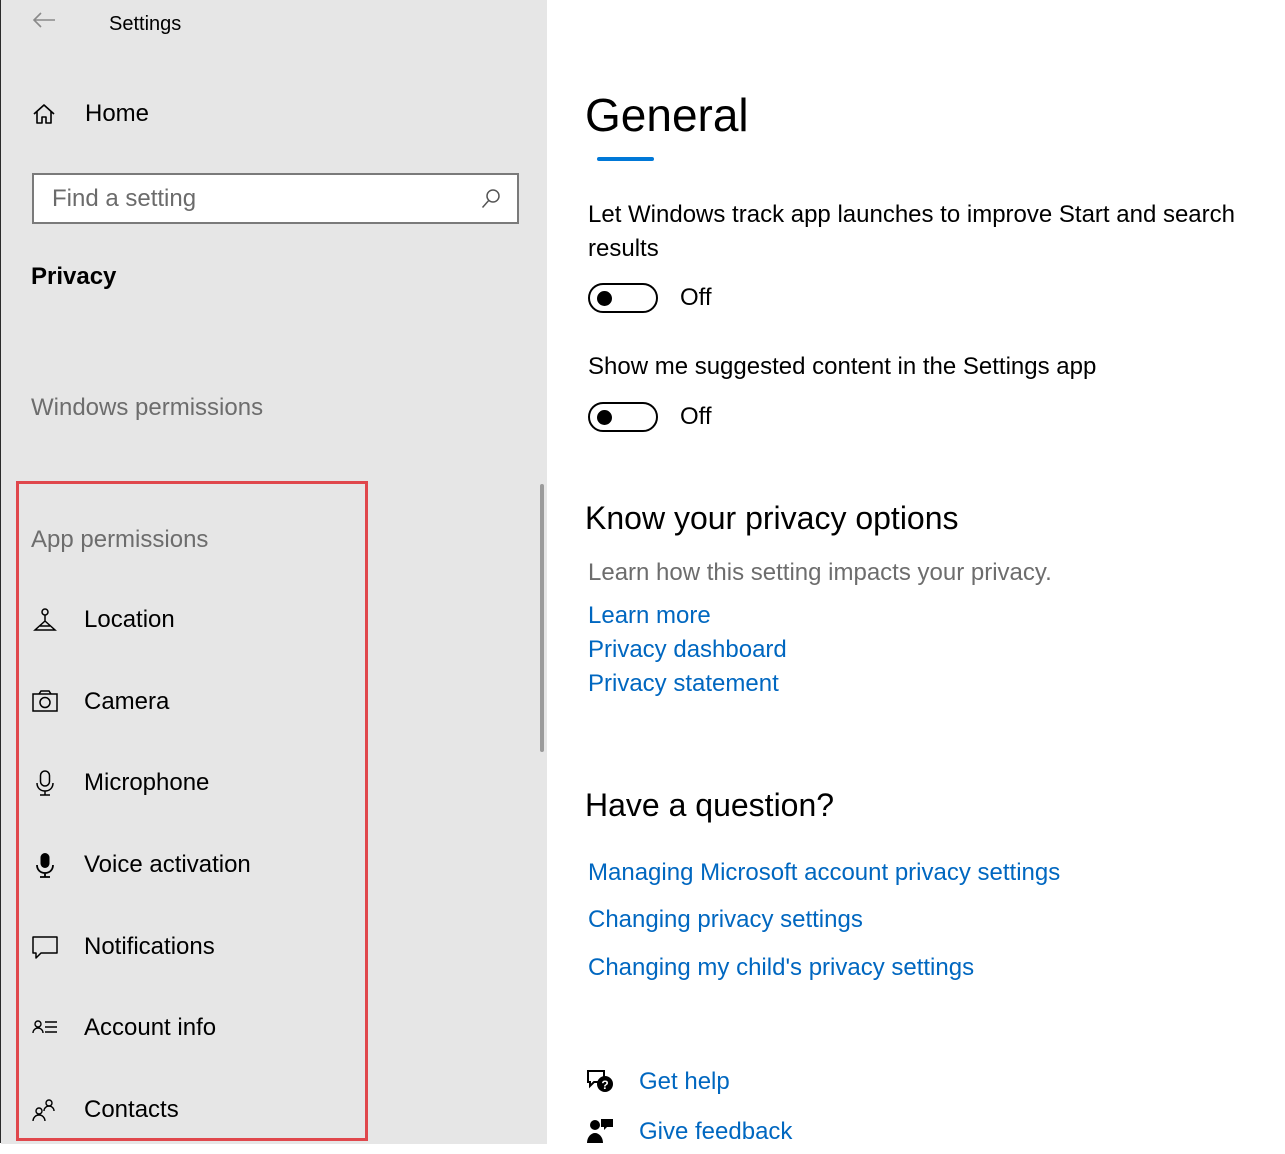 Image resolution: width=1285 pixels, height=1154 pixels. Describe the element at coordinates (44, 20) in the screenshot. I see `back-arrow-icon` at that location.